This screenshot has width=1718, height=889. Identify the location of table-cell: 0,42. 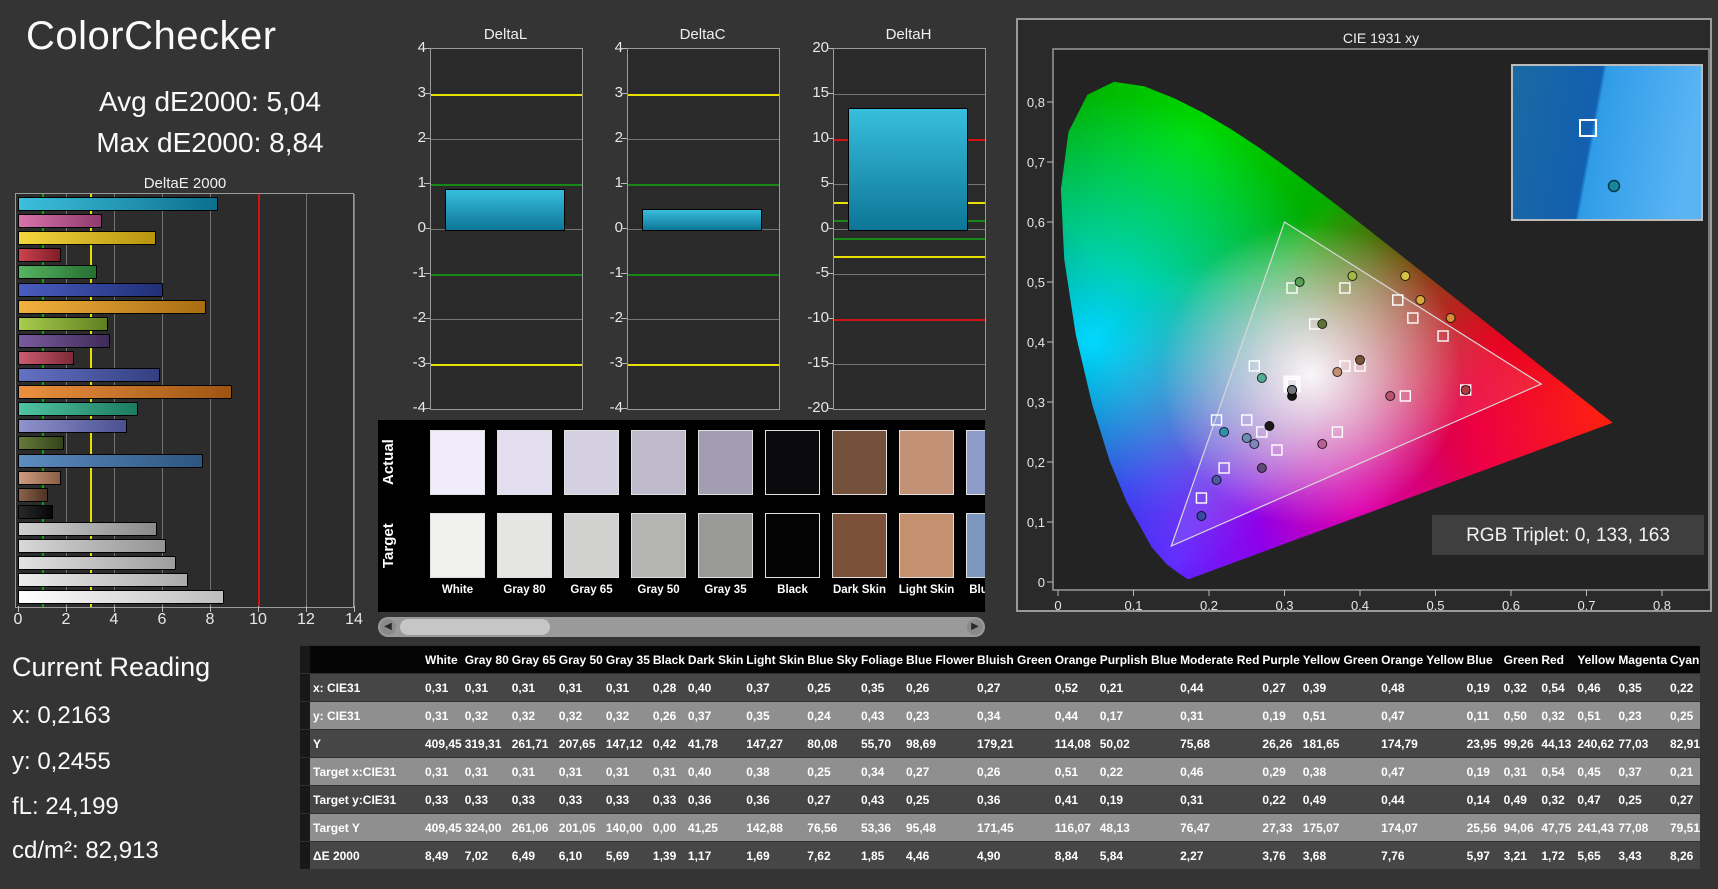
(667, 743).